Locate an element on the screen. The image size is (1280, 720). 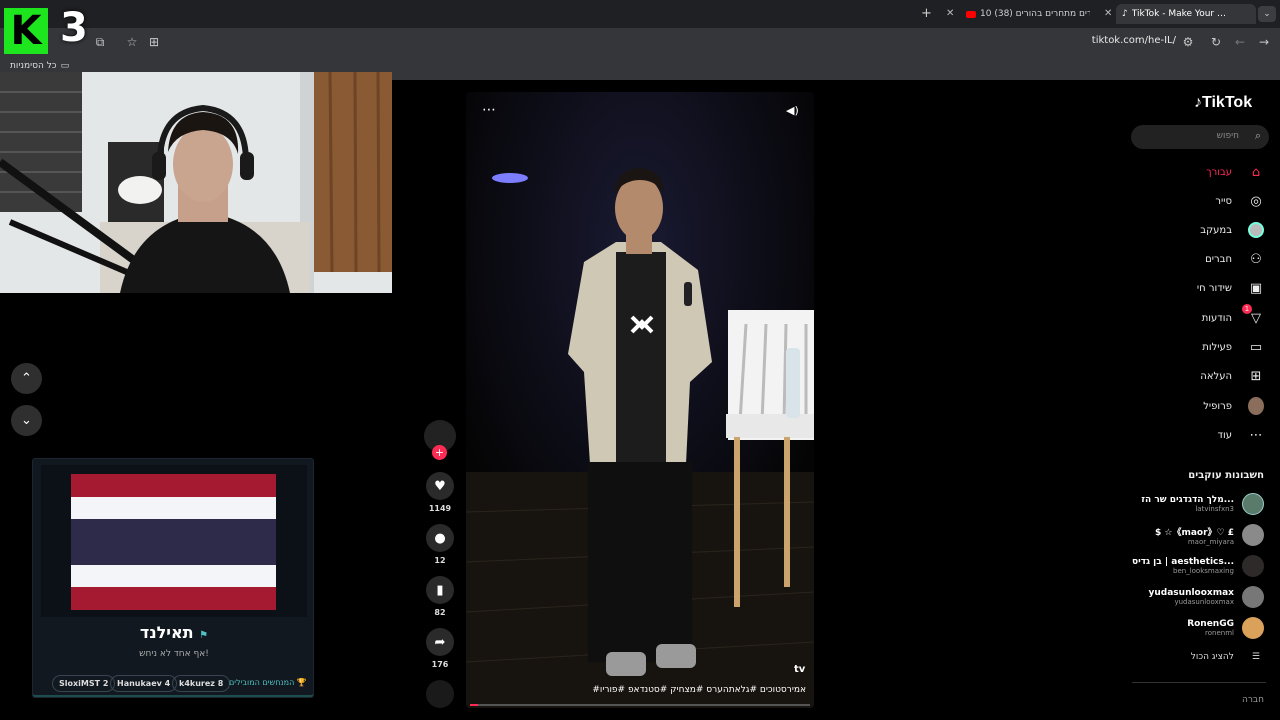
leader-chip: Hanukaev 4 is located at coordinates (144, 683).